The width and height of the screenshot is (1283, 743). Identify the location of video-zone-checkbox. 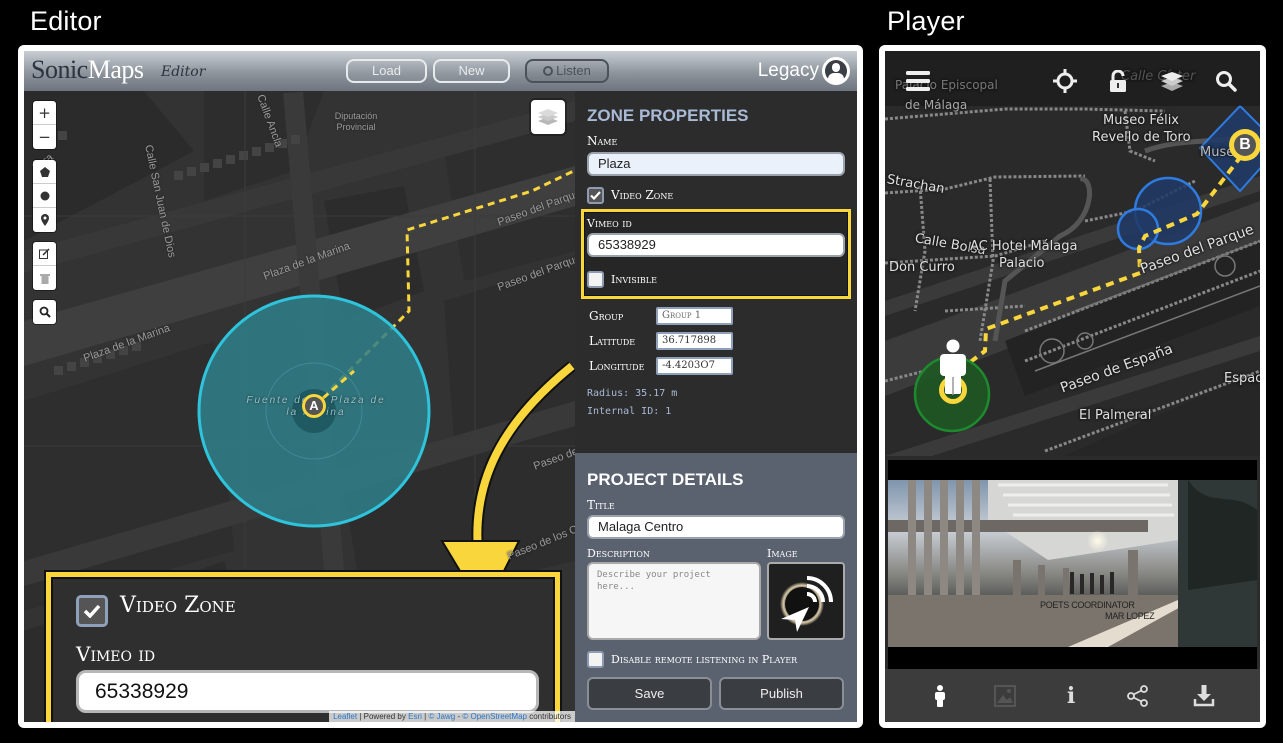
(595, 195).